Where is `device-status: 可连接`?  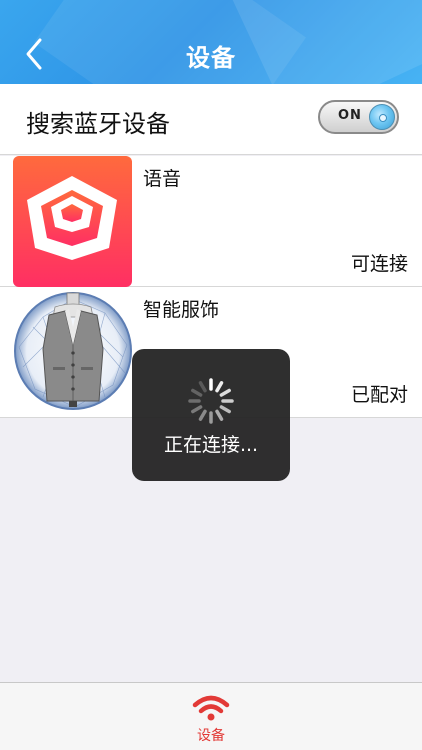
device-status: 可连接 is located at coordinates (379, 264).